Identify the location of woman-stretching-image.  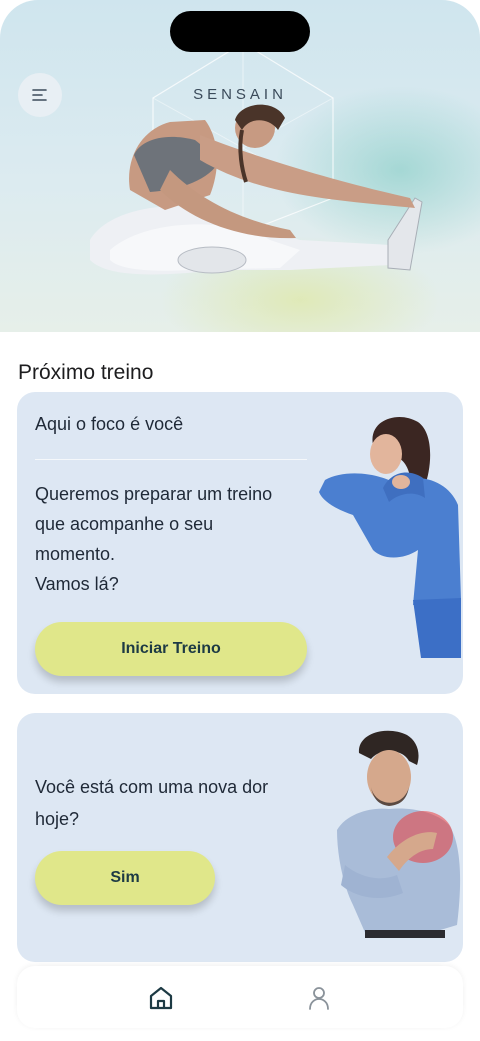
(390, 537).